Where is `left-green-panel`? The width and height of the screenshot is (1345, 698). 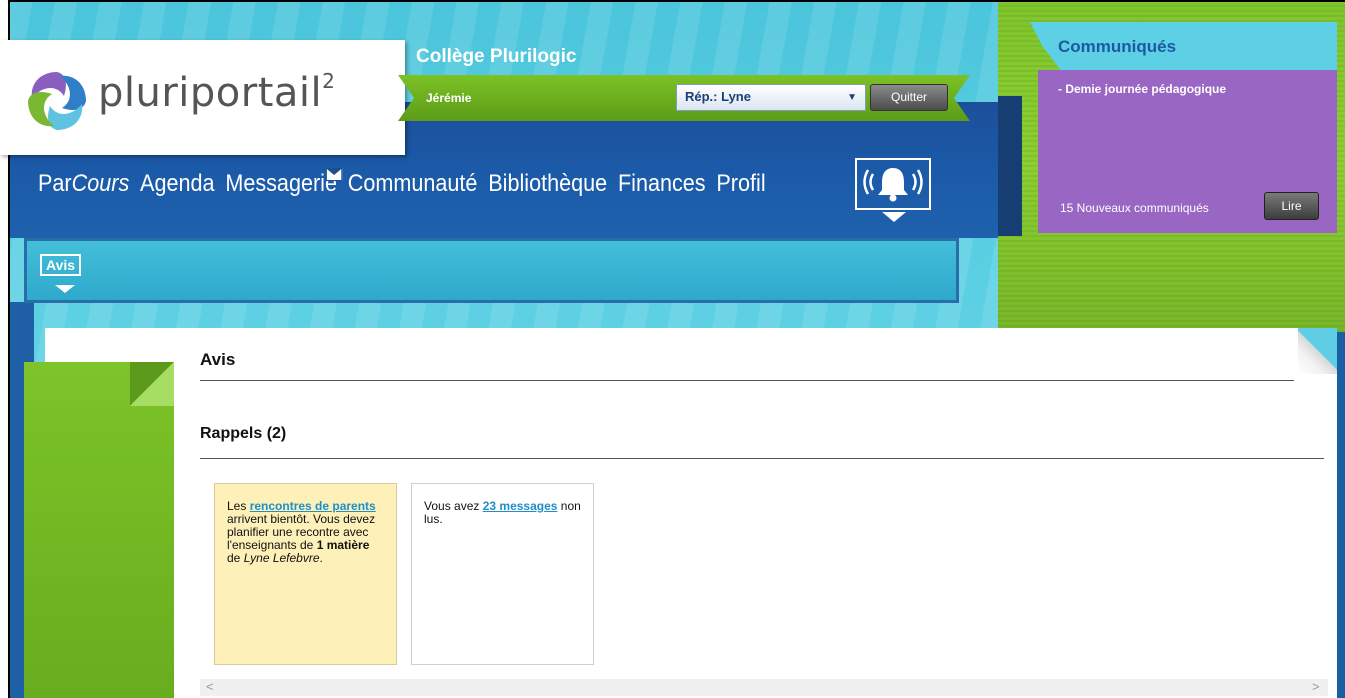
left-green-panel is located at coordinates (99, 530).